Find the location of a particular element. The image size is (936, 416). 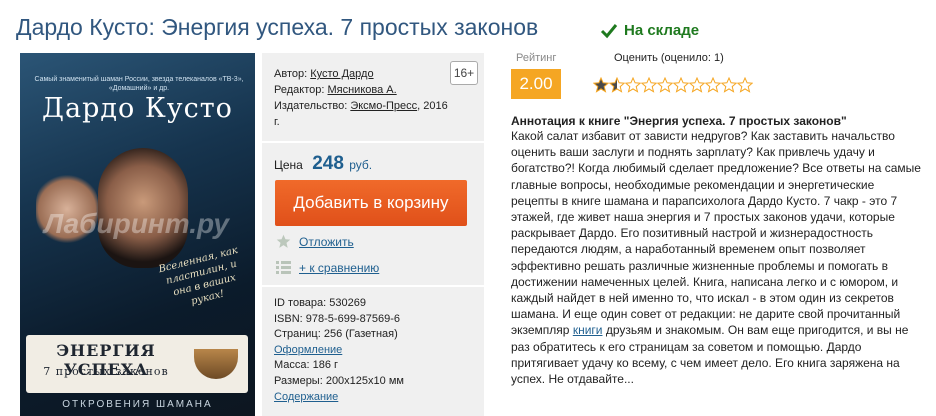

compare-button: + к сравнению is located at coordinates (327, 267).